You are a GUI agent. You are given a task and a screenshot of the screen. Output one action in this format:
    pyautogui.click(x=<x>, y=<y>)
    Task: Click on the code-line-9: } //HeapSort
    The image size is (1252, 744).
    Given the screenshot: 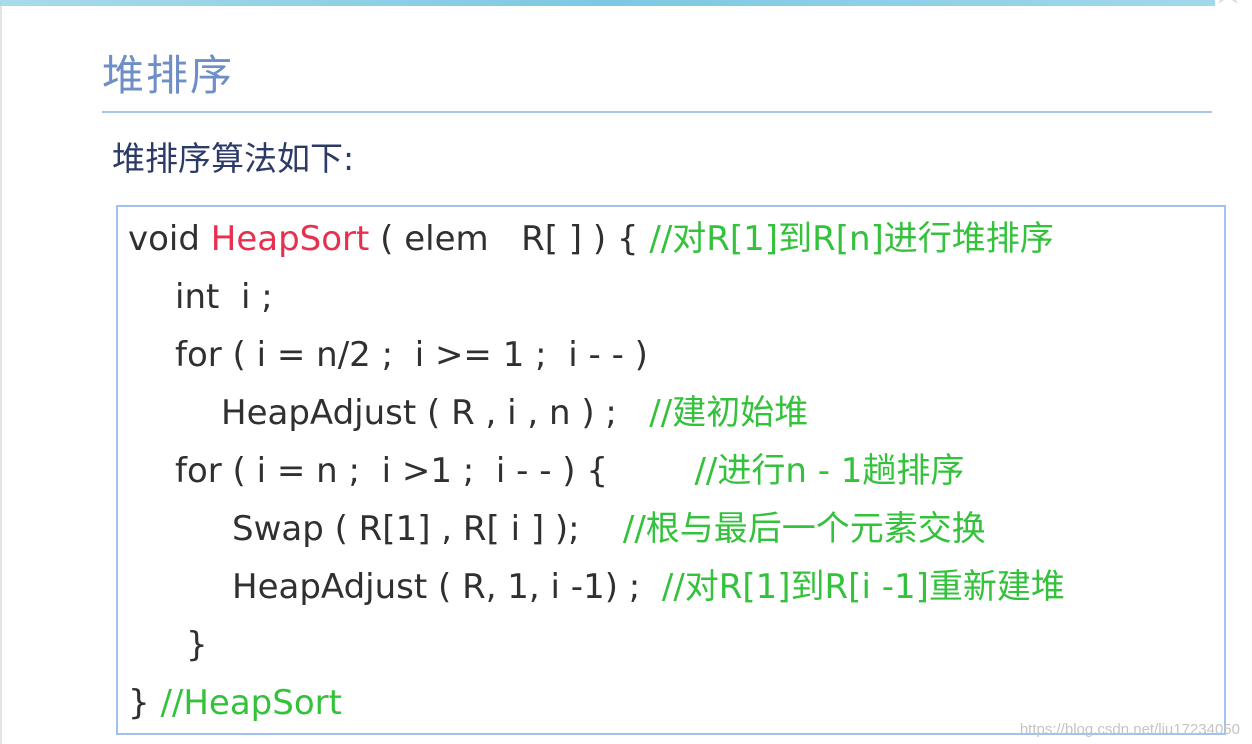 What is the action you would take?
    pyautogui.click(x=235, y=703)
    